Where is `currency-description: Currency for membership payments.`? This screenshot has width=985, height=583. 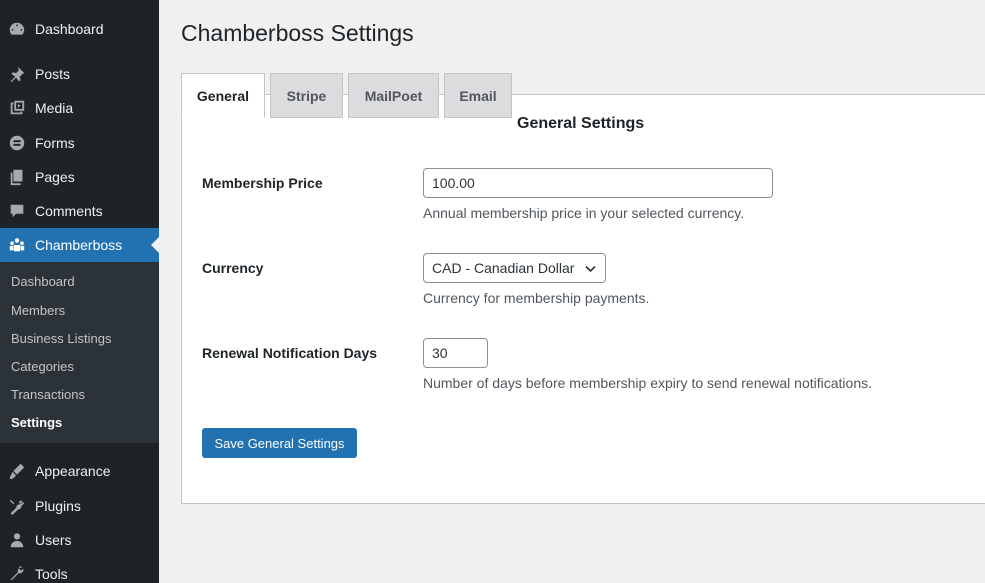 currency-description: Currency for membership payments. is located at coordinates (536, 298).